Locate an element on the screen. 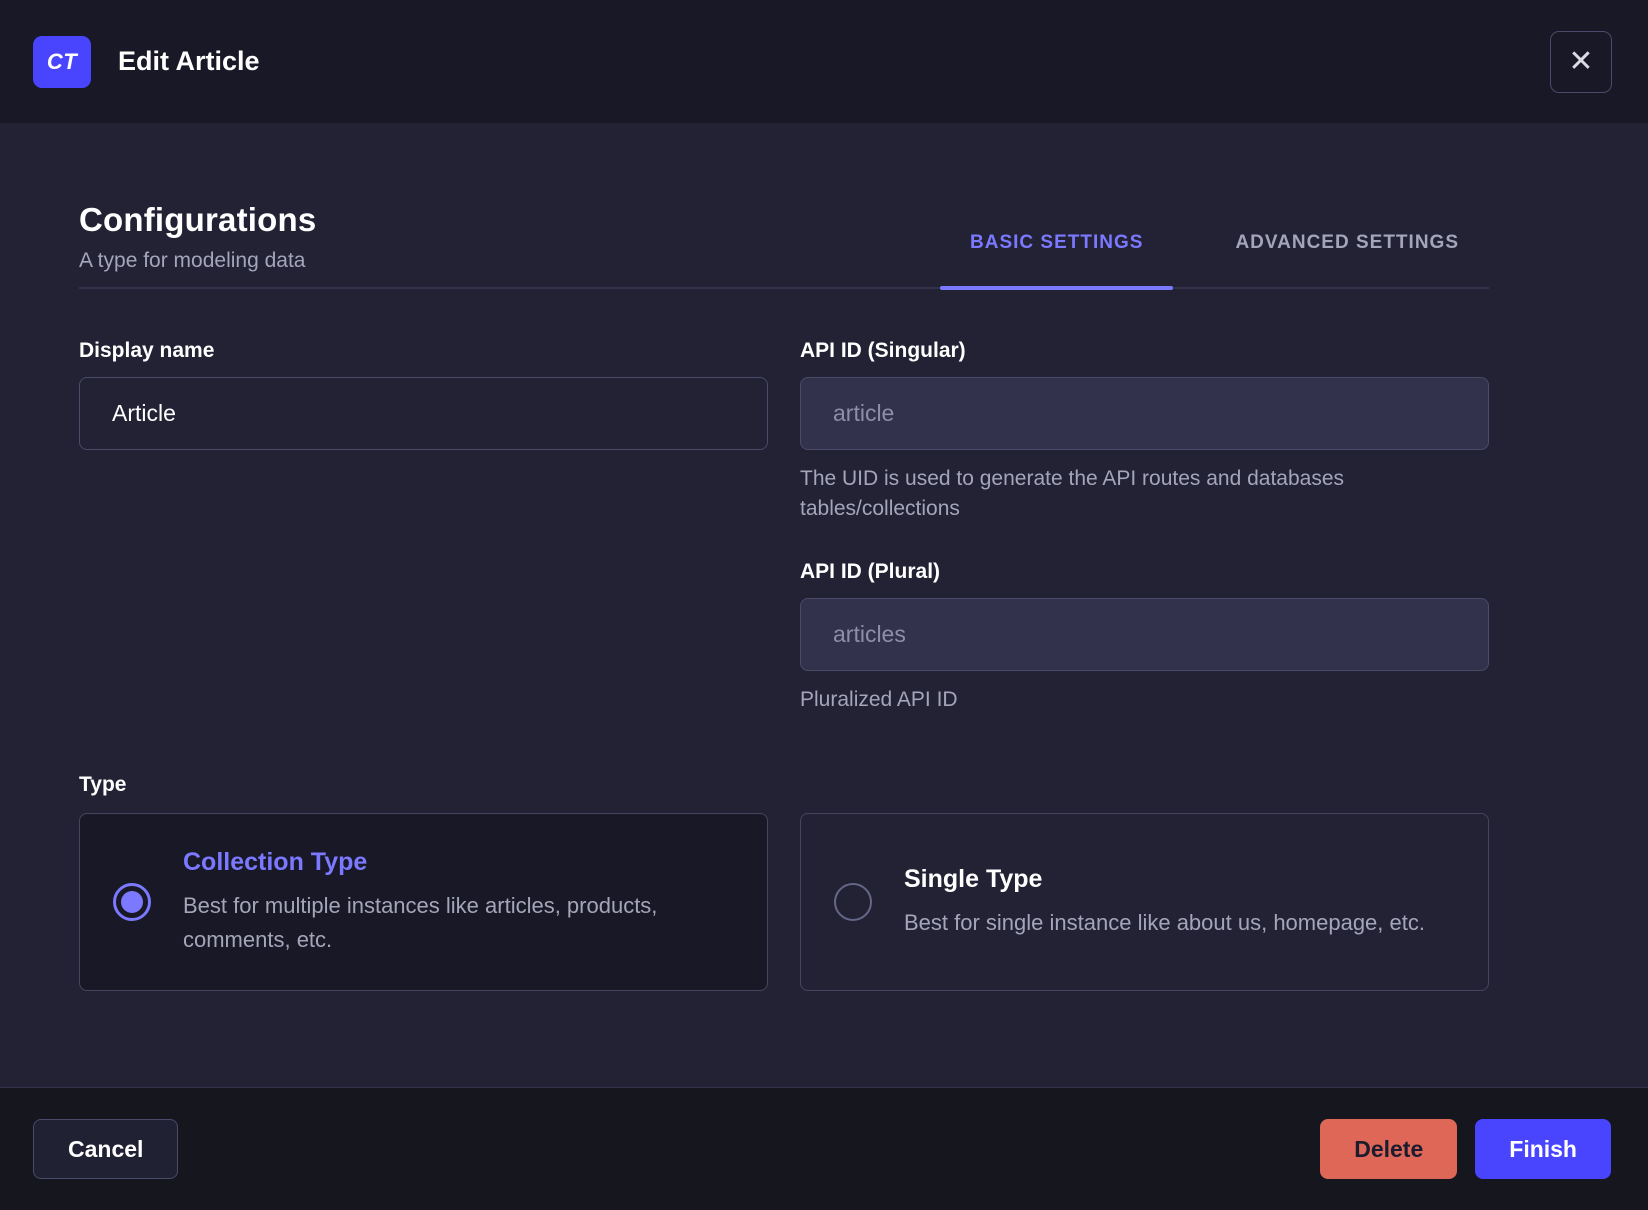  close-button: ✕ is located at coordinates (1581, 61).